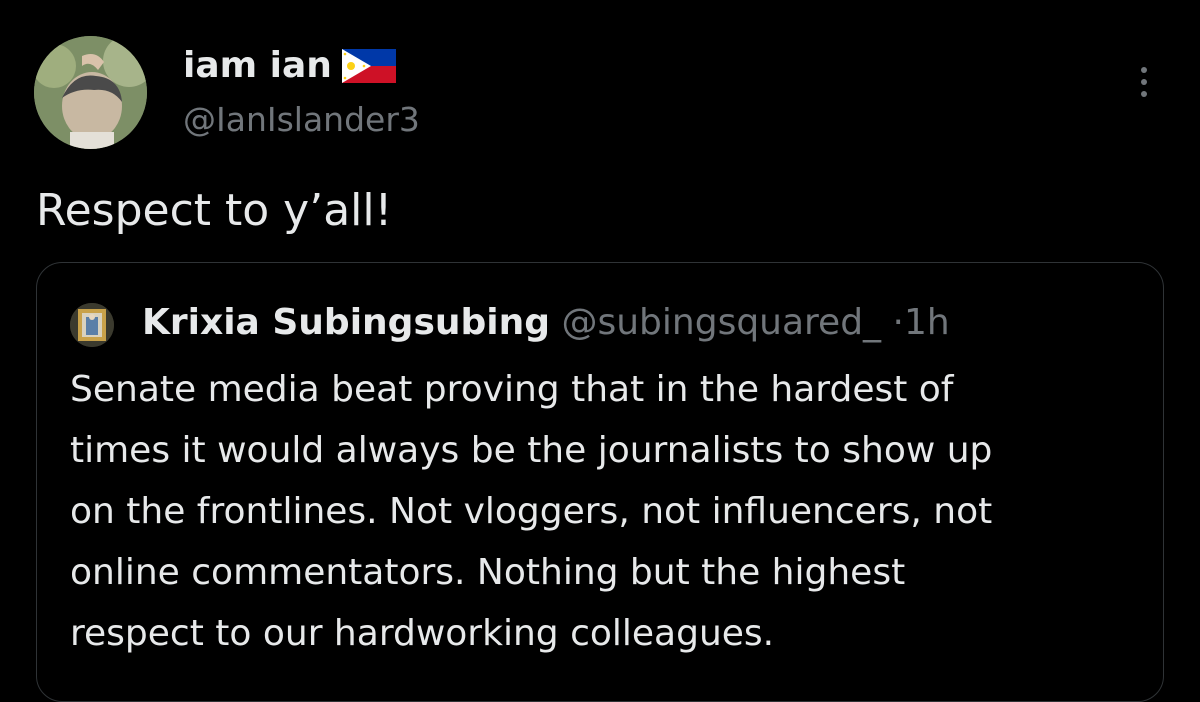 The image size is (1200, 702). I want to click on author-display-name: iam ian, so click(289, 66).